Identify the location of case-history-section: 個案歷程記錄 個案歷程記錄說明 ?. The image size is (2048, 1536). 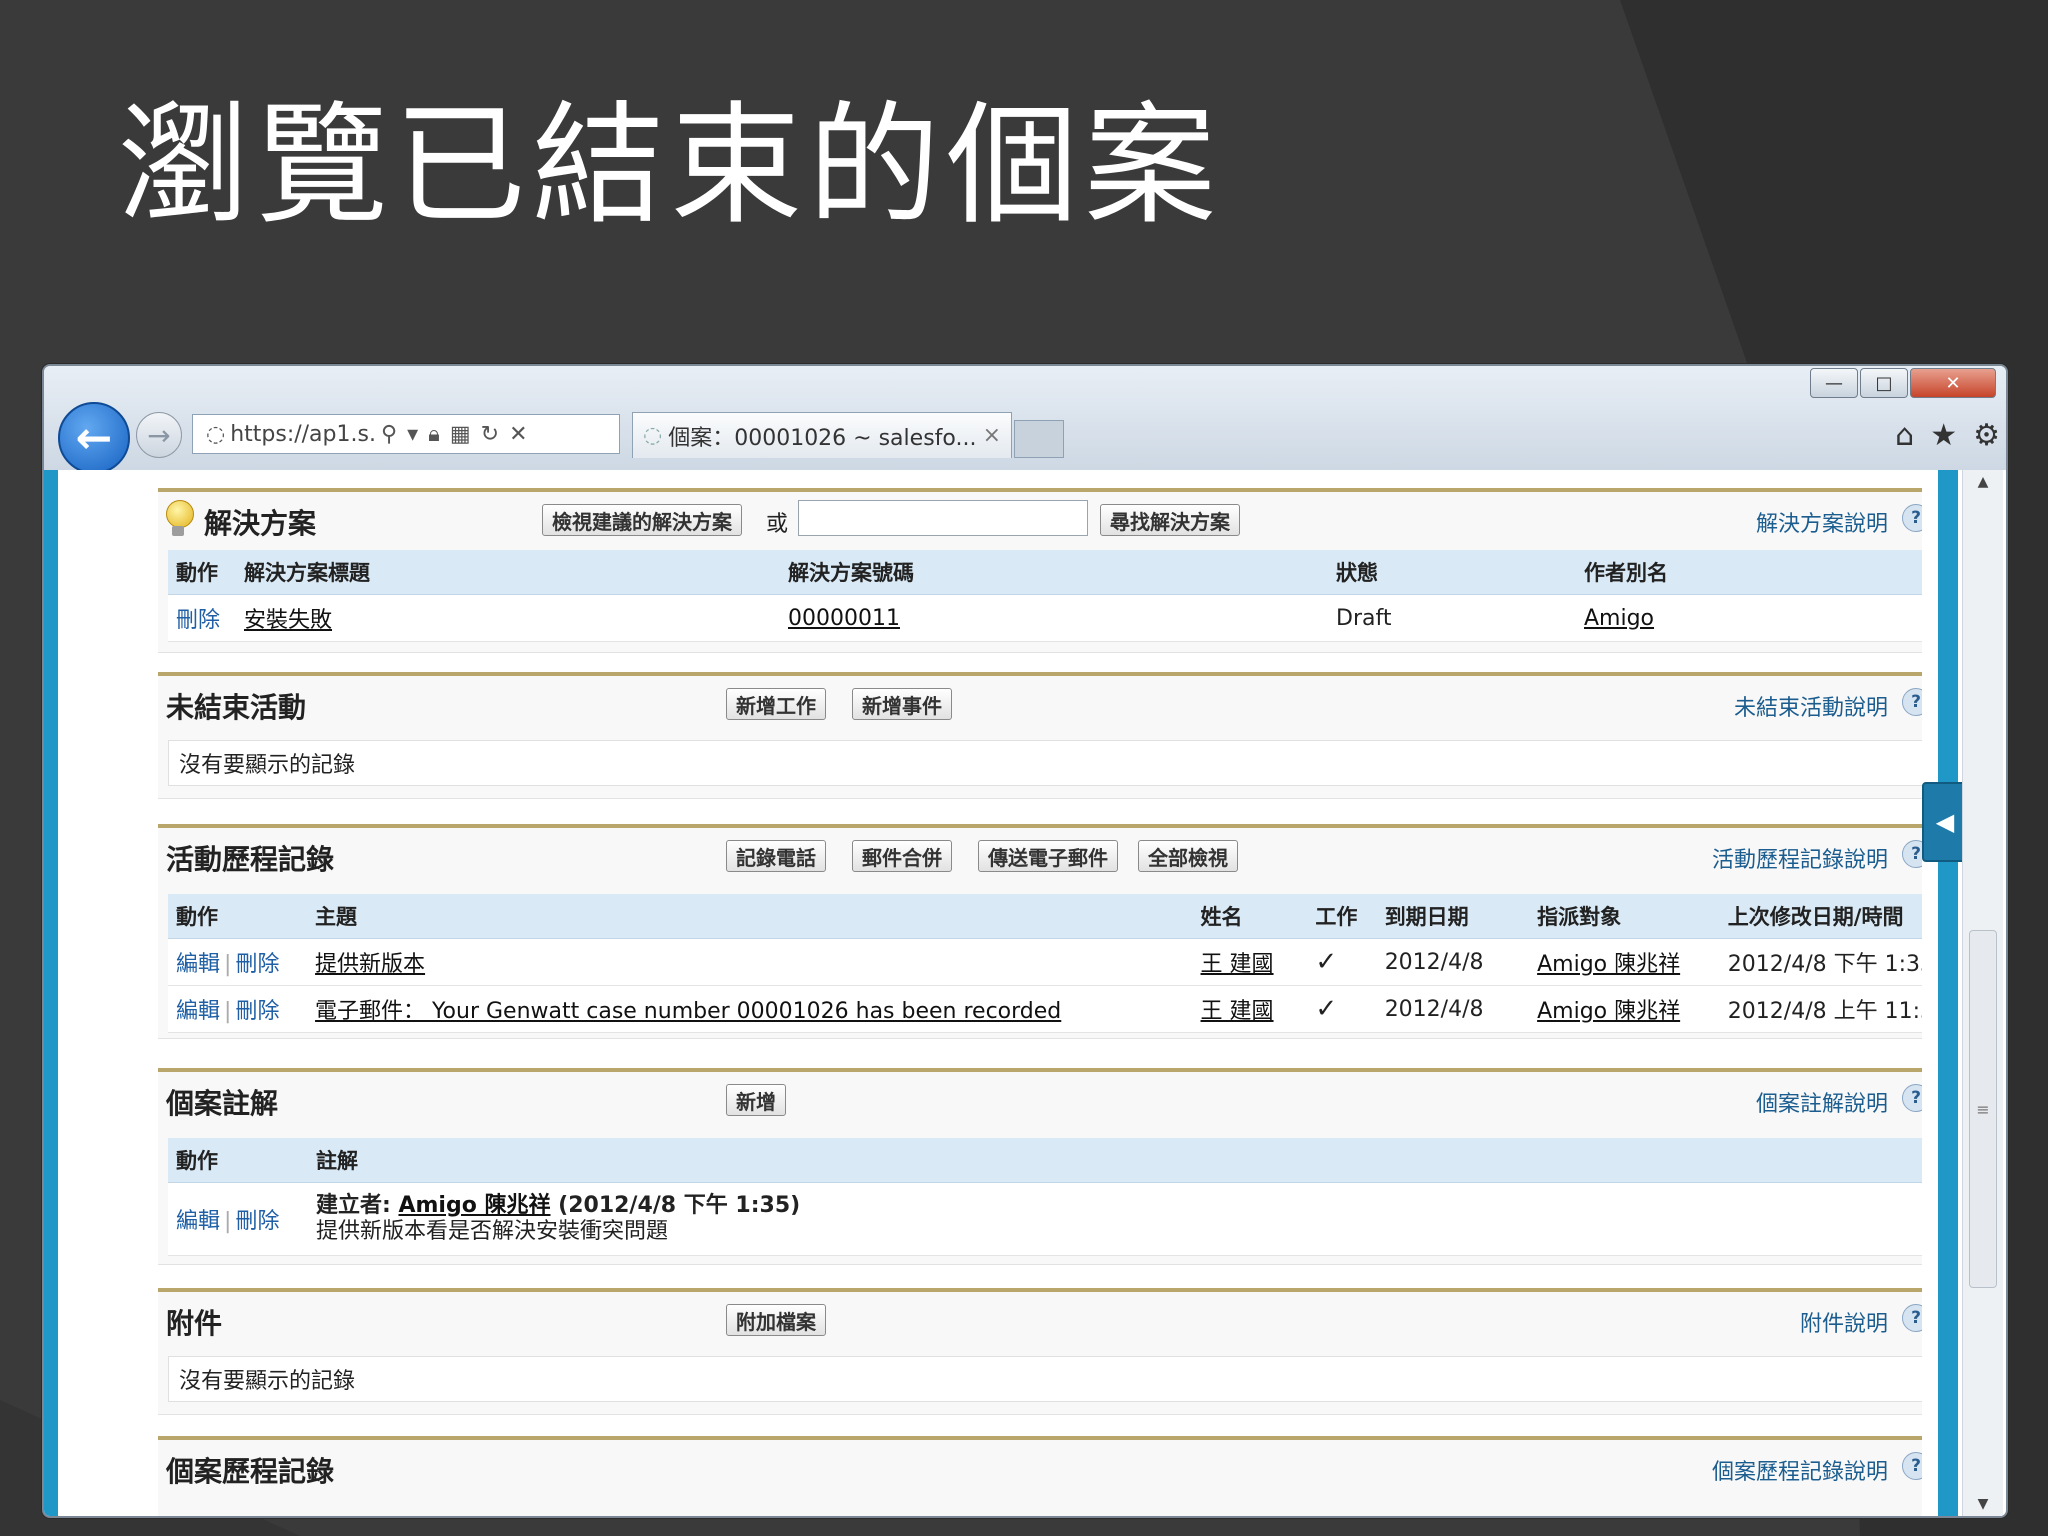
(1040, 1476).